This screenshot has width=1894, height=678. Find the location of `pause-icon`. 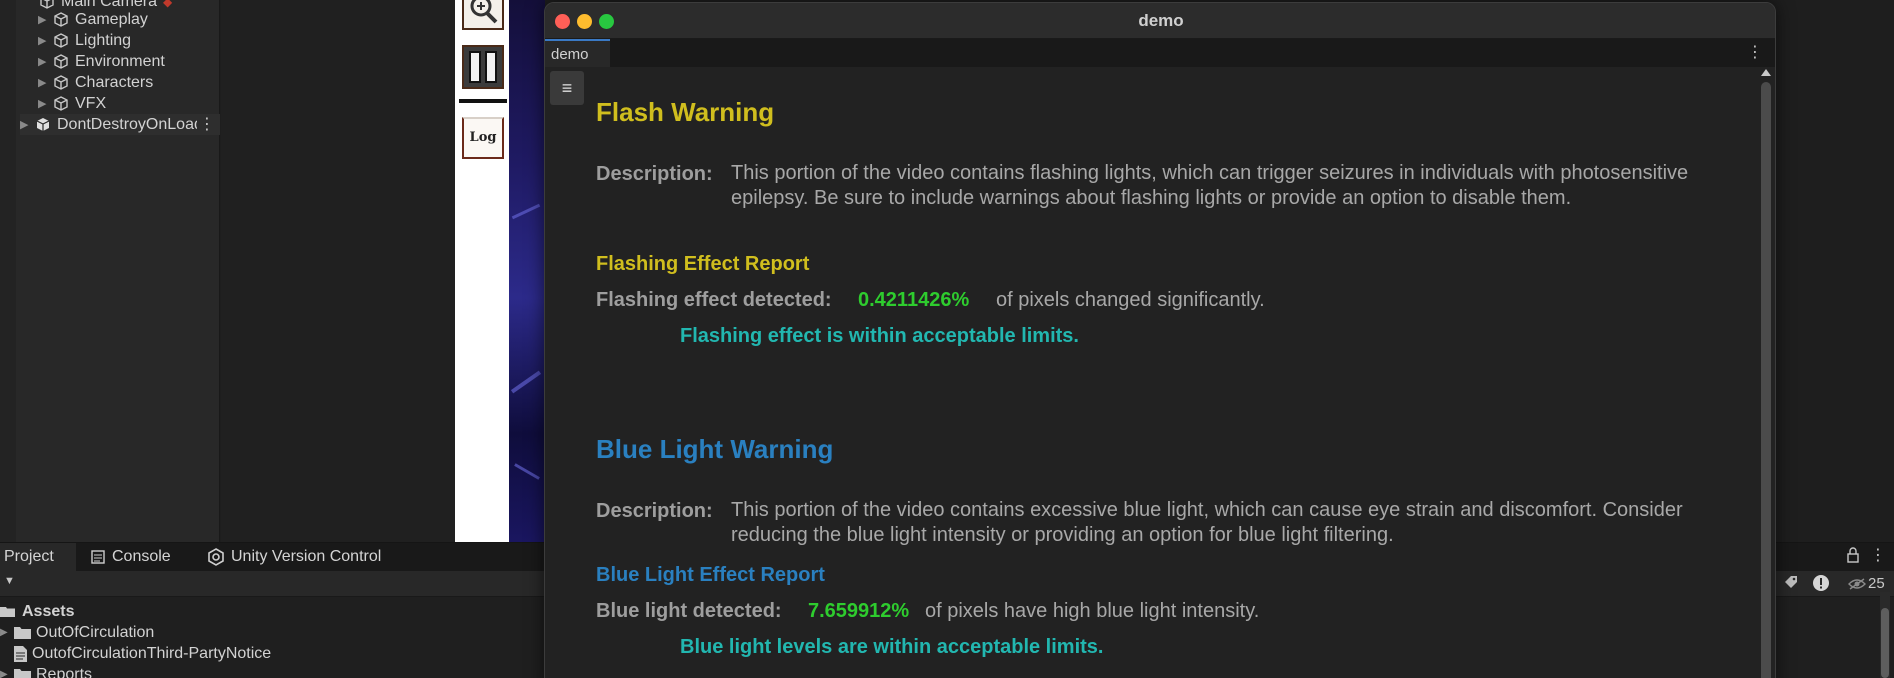

pause-icon is located at coordinates (483, 67).